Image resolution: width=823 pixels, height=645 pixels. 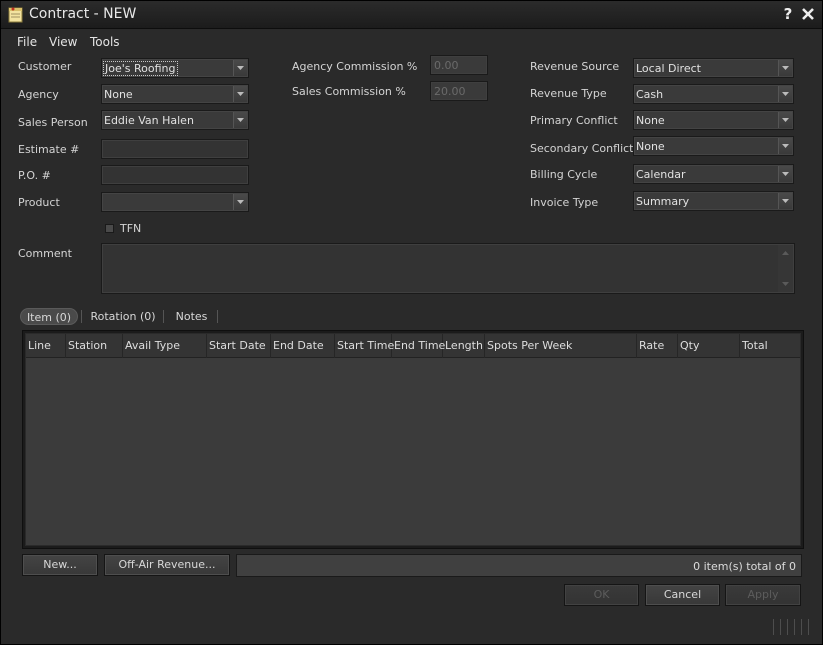 I want to click on product-label: Product, so click(x=39, y=202).